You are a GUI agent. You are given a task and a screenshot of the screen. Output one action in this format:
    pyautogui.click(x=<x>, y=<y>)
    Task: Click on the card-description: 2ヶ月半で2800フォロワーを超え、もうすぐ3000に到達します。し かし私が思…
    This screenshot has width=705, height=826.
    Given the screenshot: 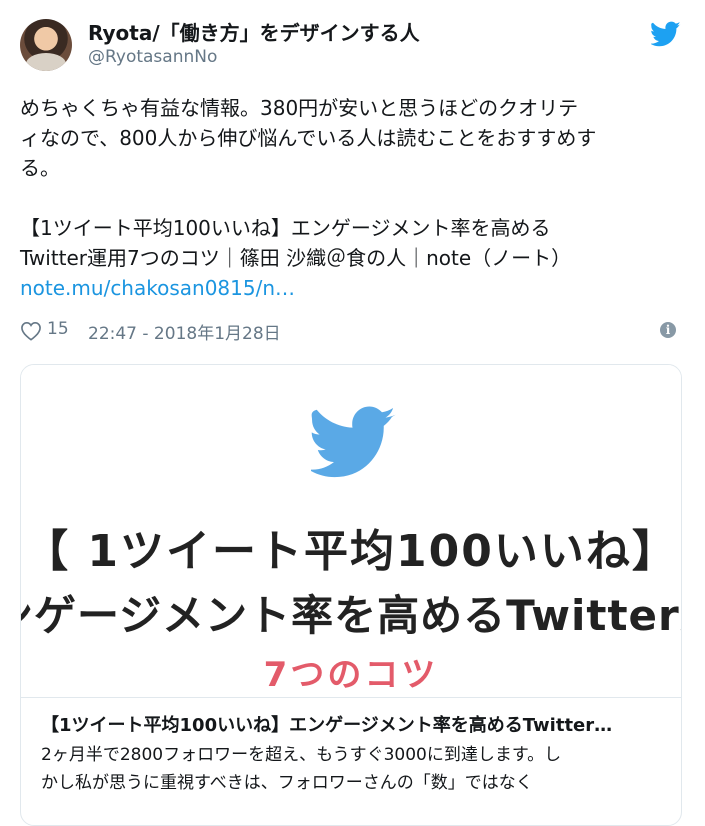 What is the action you would take?
    pyautogui.click(x=351, y=769)
    